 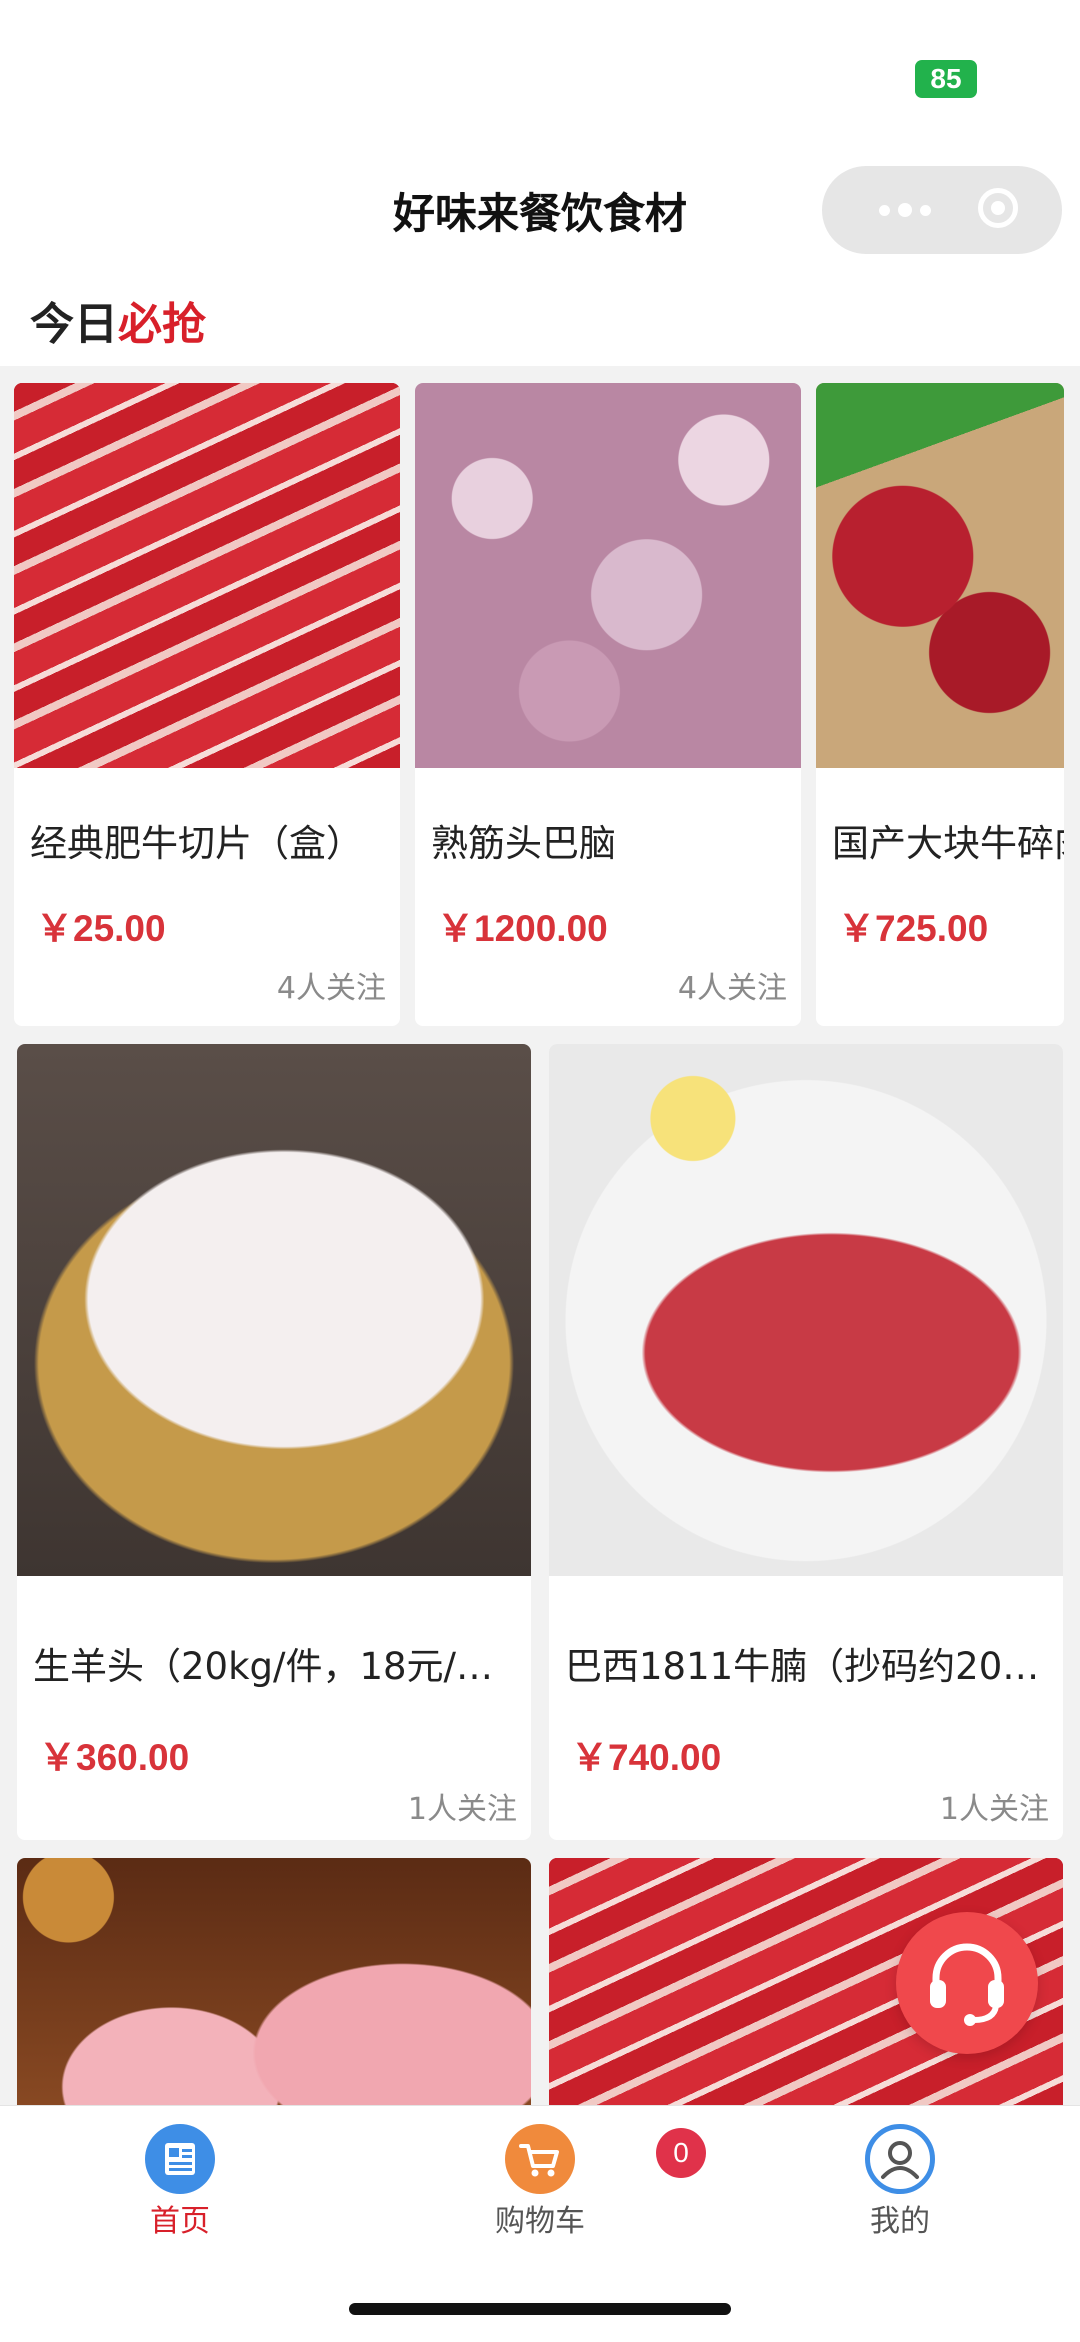 What do you see at coordinates (540, 2159) in the screenshot?
I see `shopping-cart-icon` at bounding box center [540, 2159].